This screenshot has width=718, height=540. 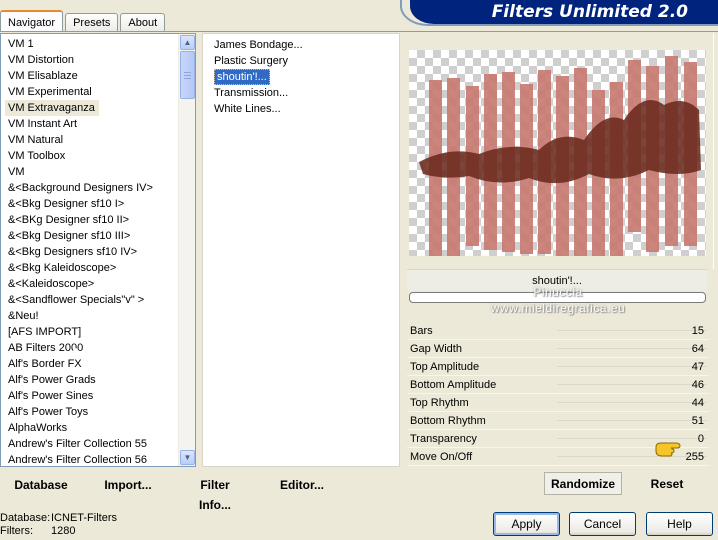 I want to click on category-item: &<Bkg Designers sf10 IV>, so click(x=98, y=252).